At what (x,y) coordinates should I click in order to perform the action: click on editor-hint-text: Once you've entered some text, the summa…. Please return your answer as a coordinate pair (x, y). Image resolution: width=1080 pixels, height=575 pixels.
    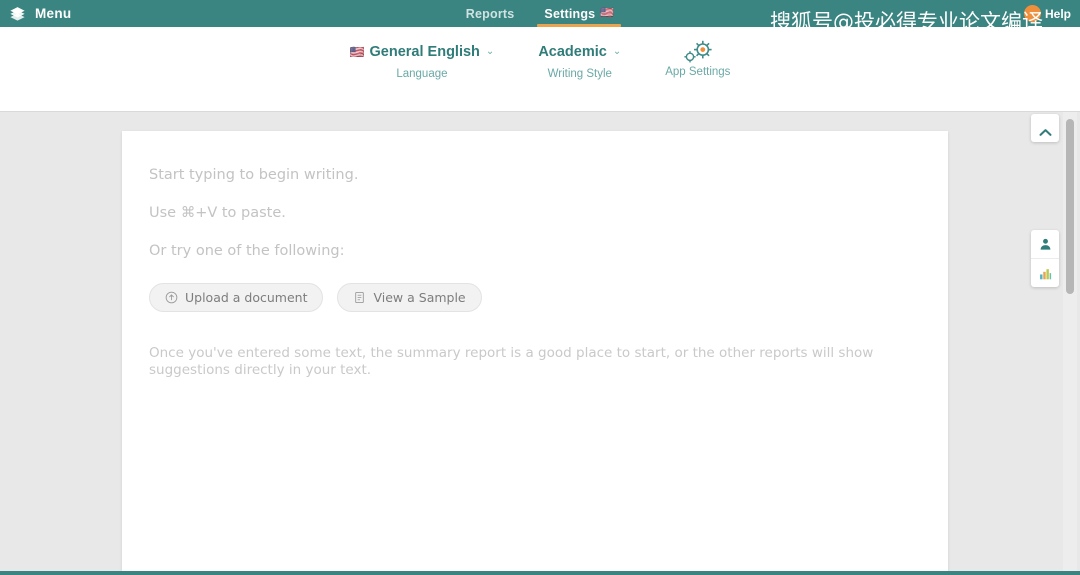
    Looking at the image, I should click on (511, 361).